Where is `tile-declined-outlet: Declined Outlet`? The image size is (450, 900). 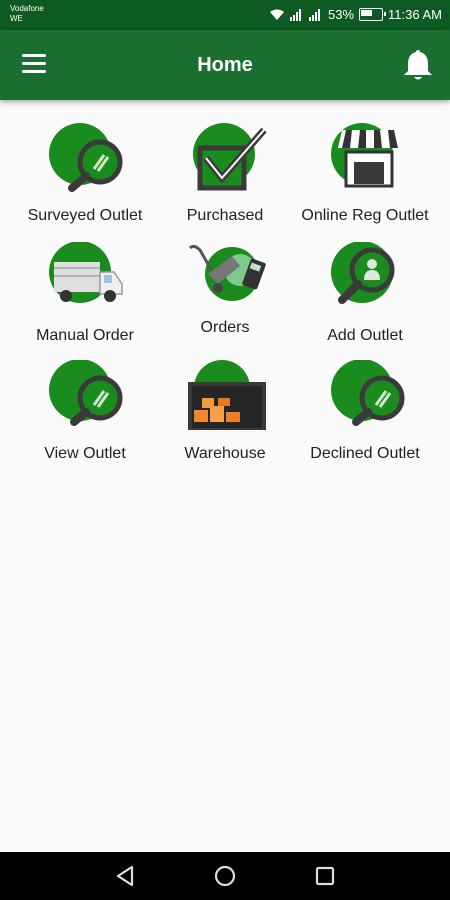
tile-declined-outlet: Declined Outlet is located at coordinates (365, 414).